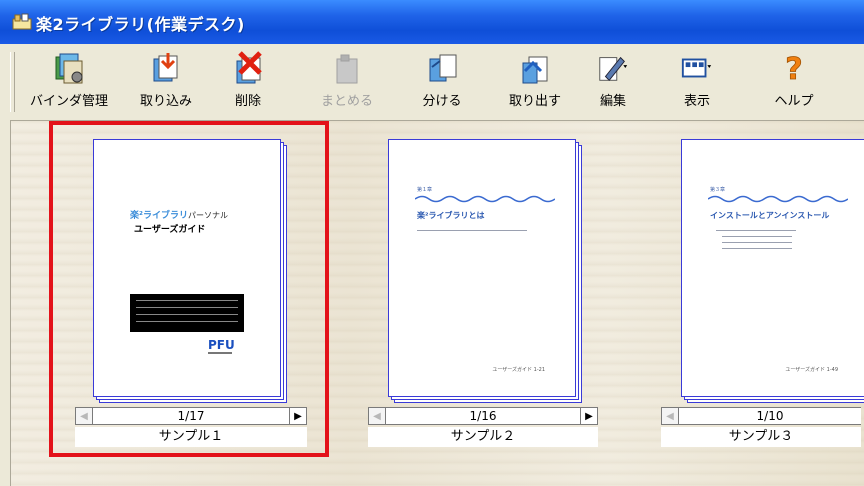 Image resolution: width=864 pixels, height=486 pixels. I want to click on view-button: 表示, so click(697, 82).